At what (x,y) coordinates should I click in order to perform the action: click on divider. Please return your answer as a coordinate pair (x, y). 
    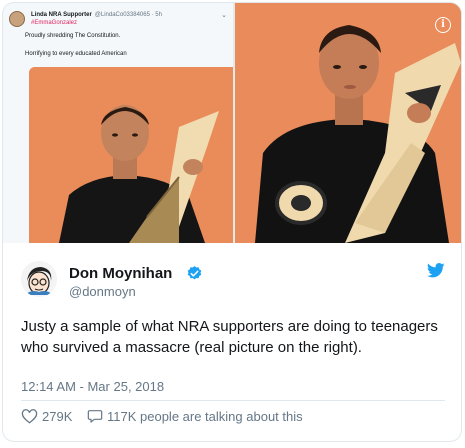
    Looking at the image, I should click on (233, 400).